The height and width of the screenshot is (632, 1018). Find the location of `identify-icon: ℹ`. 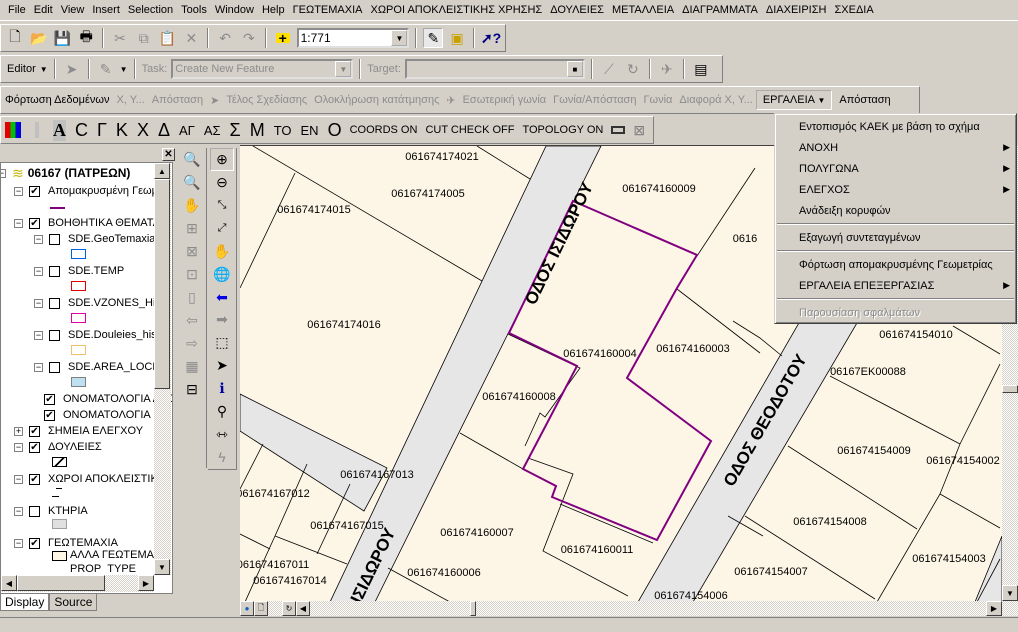

identify-icon: ℹ is located at coordinates (222, 388).